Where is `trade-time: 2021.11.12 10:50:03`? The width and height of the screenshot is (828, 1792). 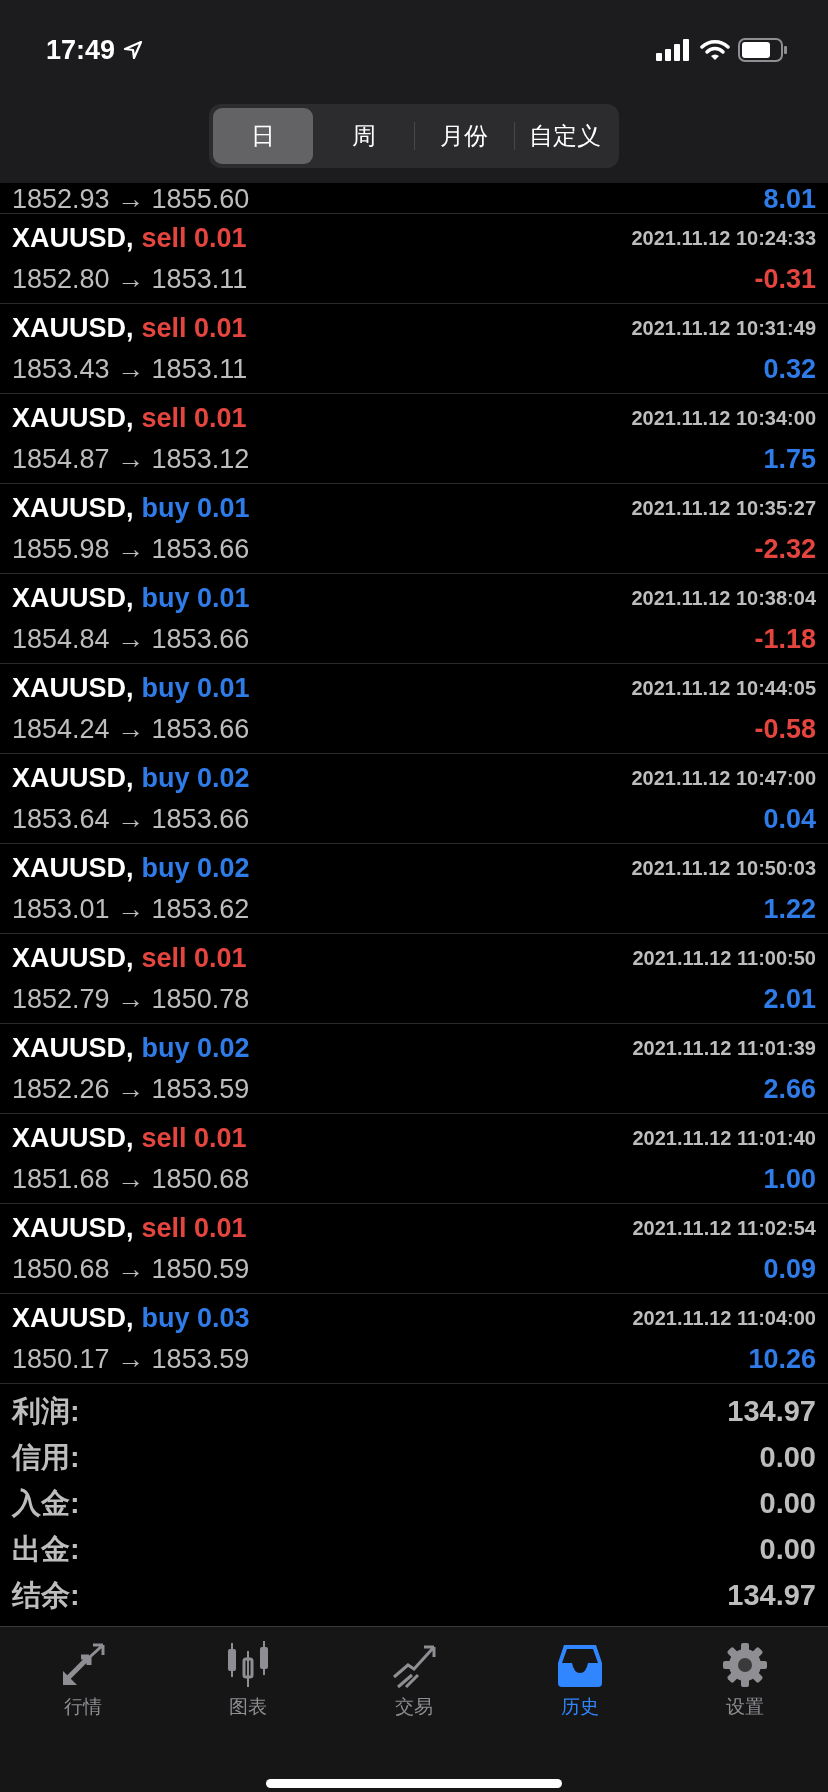
trade-time: 2021.11.12 10:50:03 is located at coordinates (723, 869).